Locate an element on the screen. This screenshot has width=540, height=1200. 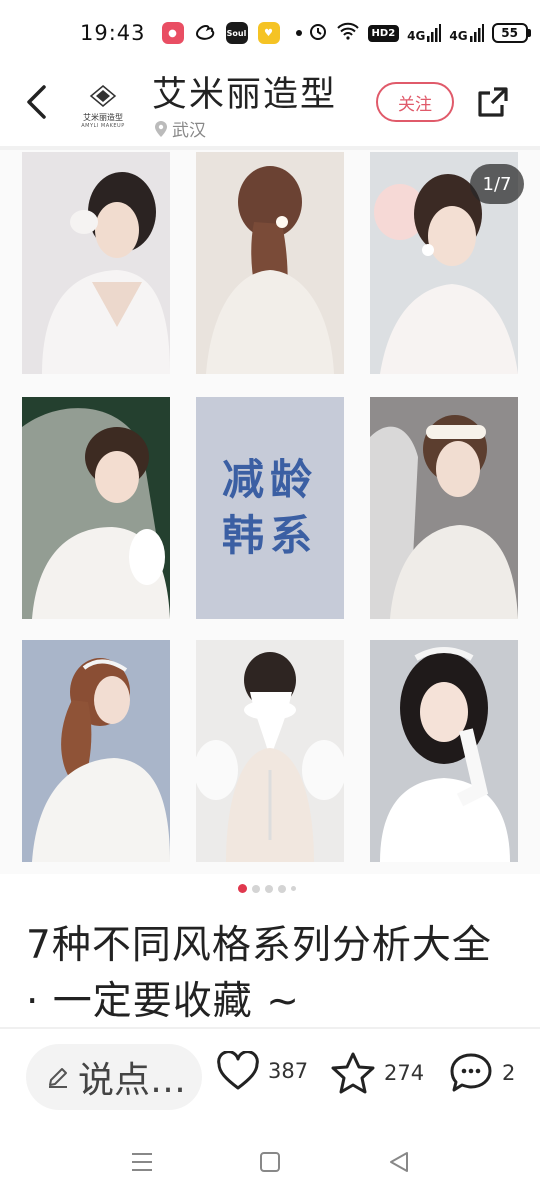
share-icon is located at coordinates (493, 102).